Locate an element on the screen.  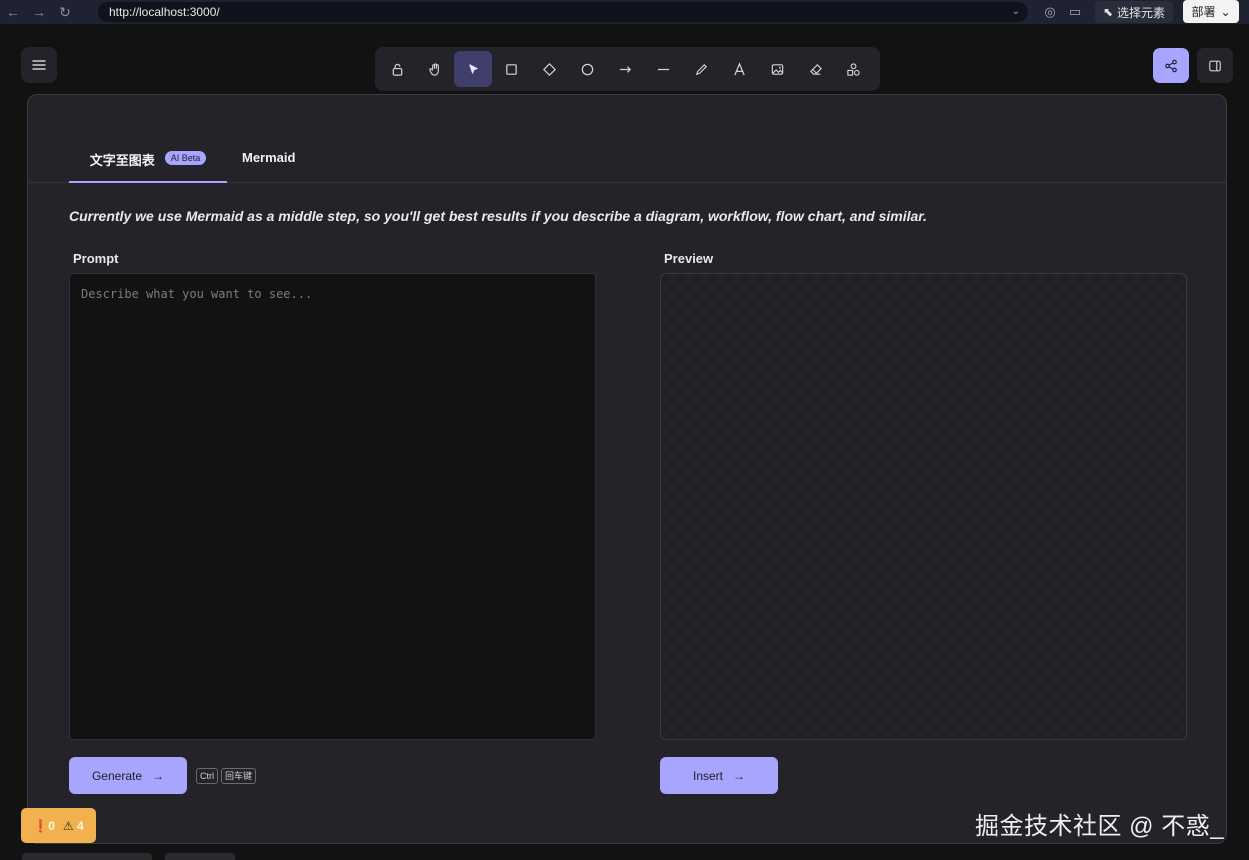
url-text: http://localhost:3000/ is located at coordinates (164, 12).